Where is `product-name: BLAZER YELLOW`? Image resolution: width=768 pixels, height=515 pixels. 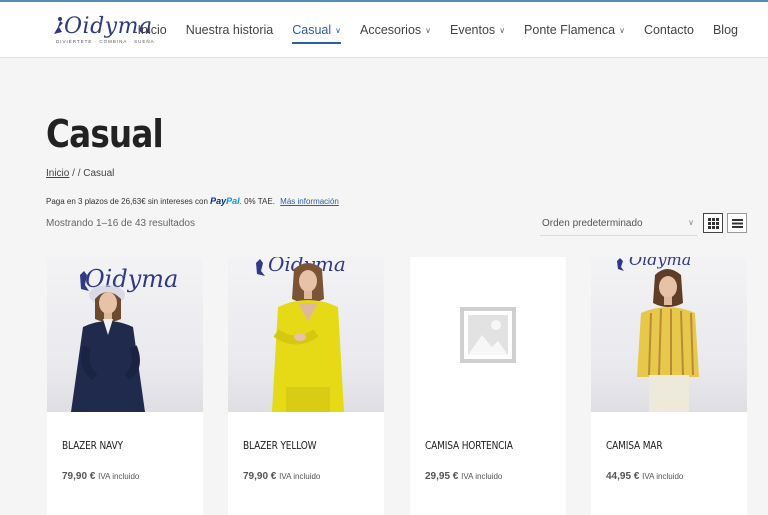
product-name: BLAZER YELLOW is located at coordinates (280, 445).